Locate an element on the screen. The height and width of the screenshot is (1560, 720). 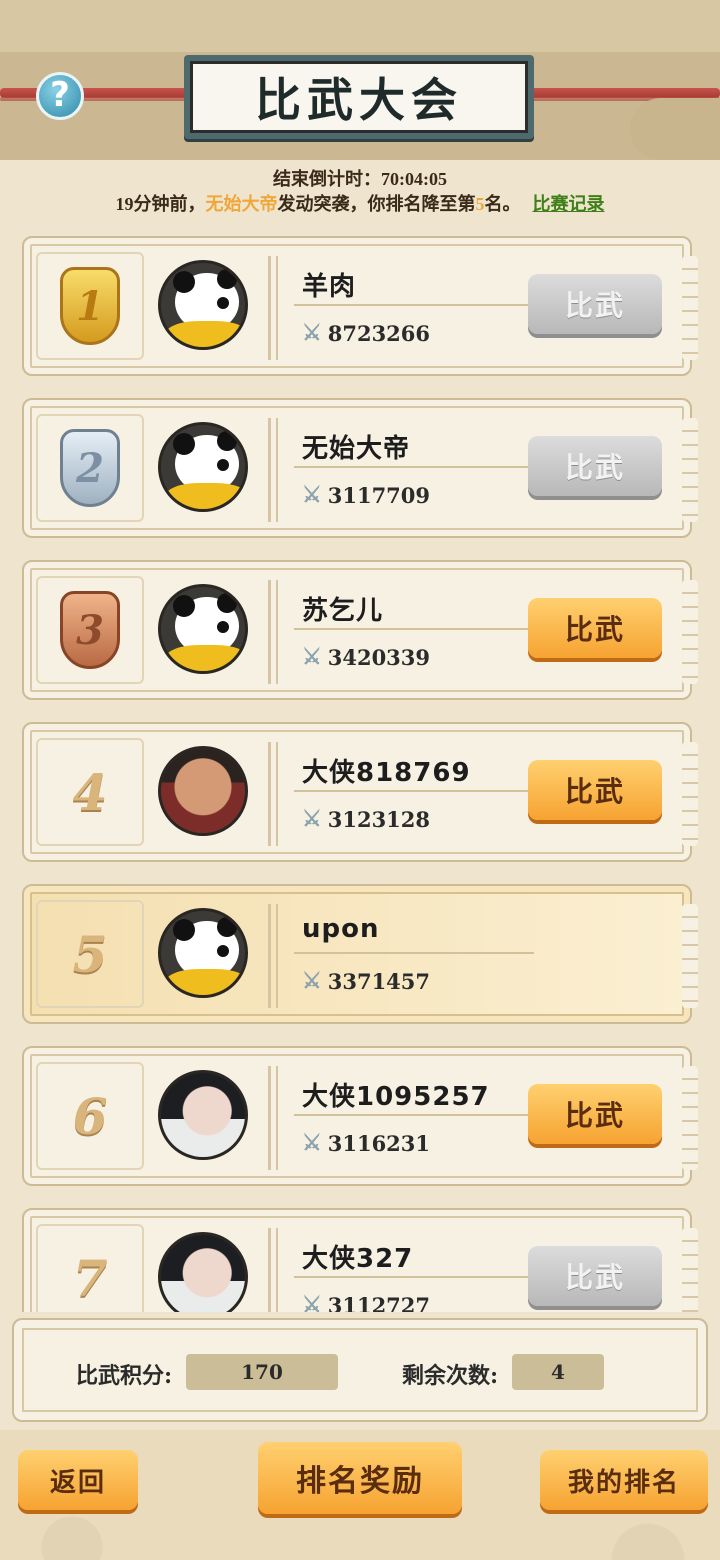
combat-power: ⚔ 3420339 is located at coordinates (366, 657).